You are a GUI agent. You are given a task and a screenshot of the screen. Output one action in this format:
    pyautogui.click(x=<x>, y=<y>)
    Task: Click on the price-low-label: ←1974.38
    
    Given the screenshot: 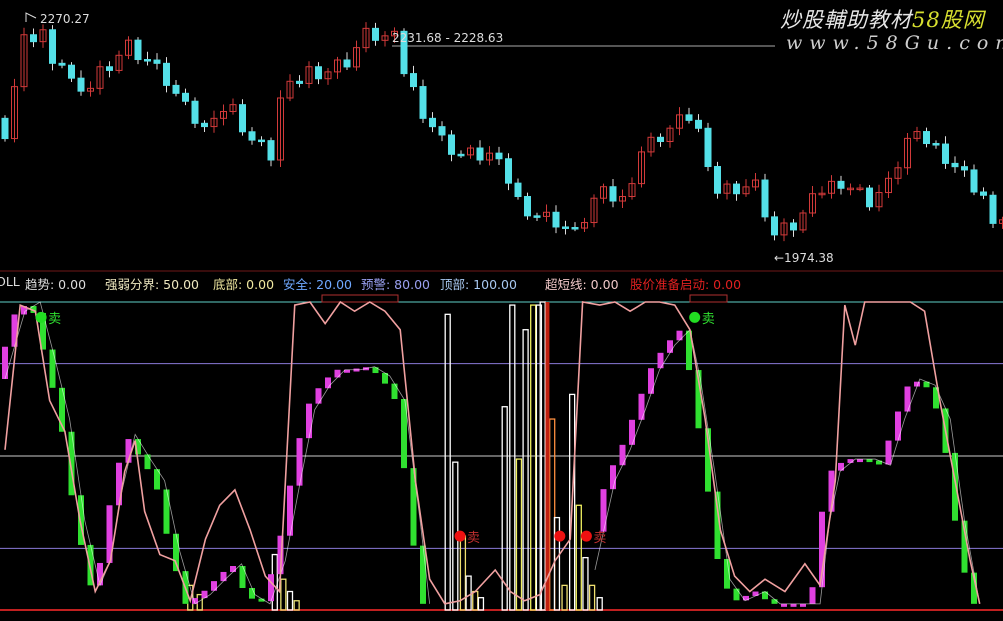 What is the action you would take?
    pyautogui.click(x=804, y=258)
    